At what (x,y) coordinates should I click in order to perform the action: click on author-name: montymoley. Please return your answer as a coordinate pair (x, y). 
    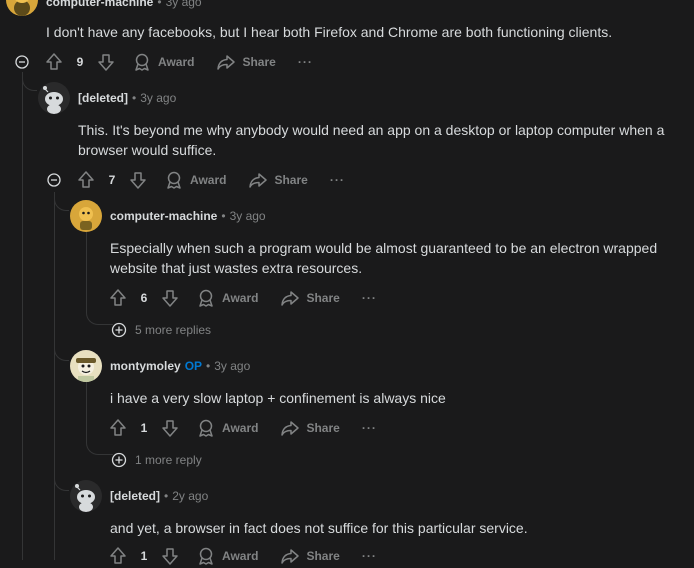
    Looking at the image, I should click on (145, 366).